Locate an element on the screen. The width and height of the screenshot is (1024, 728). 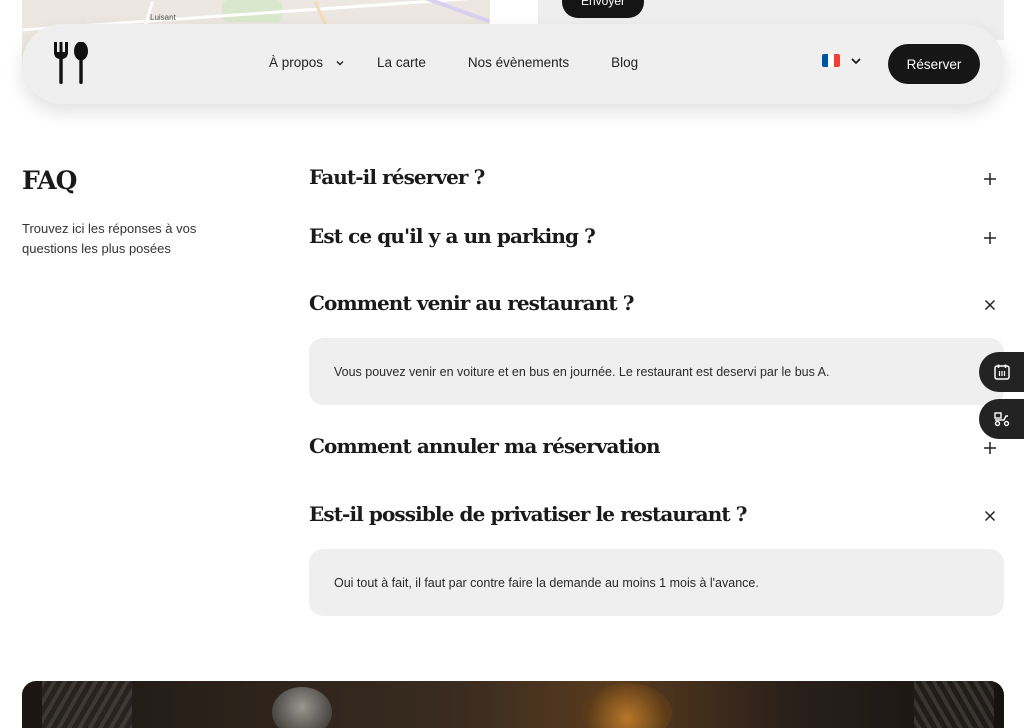
fr-flag-icon is located at coordinates (831, 60).